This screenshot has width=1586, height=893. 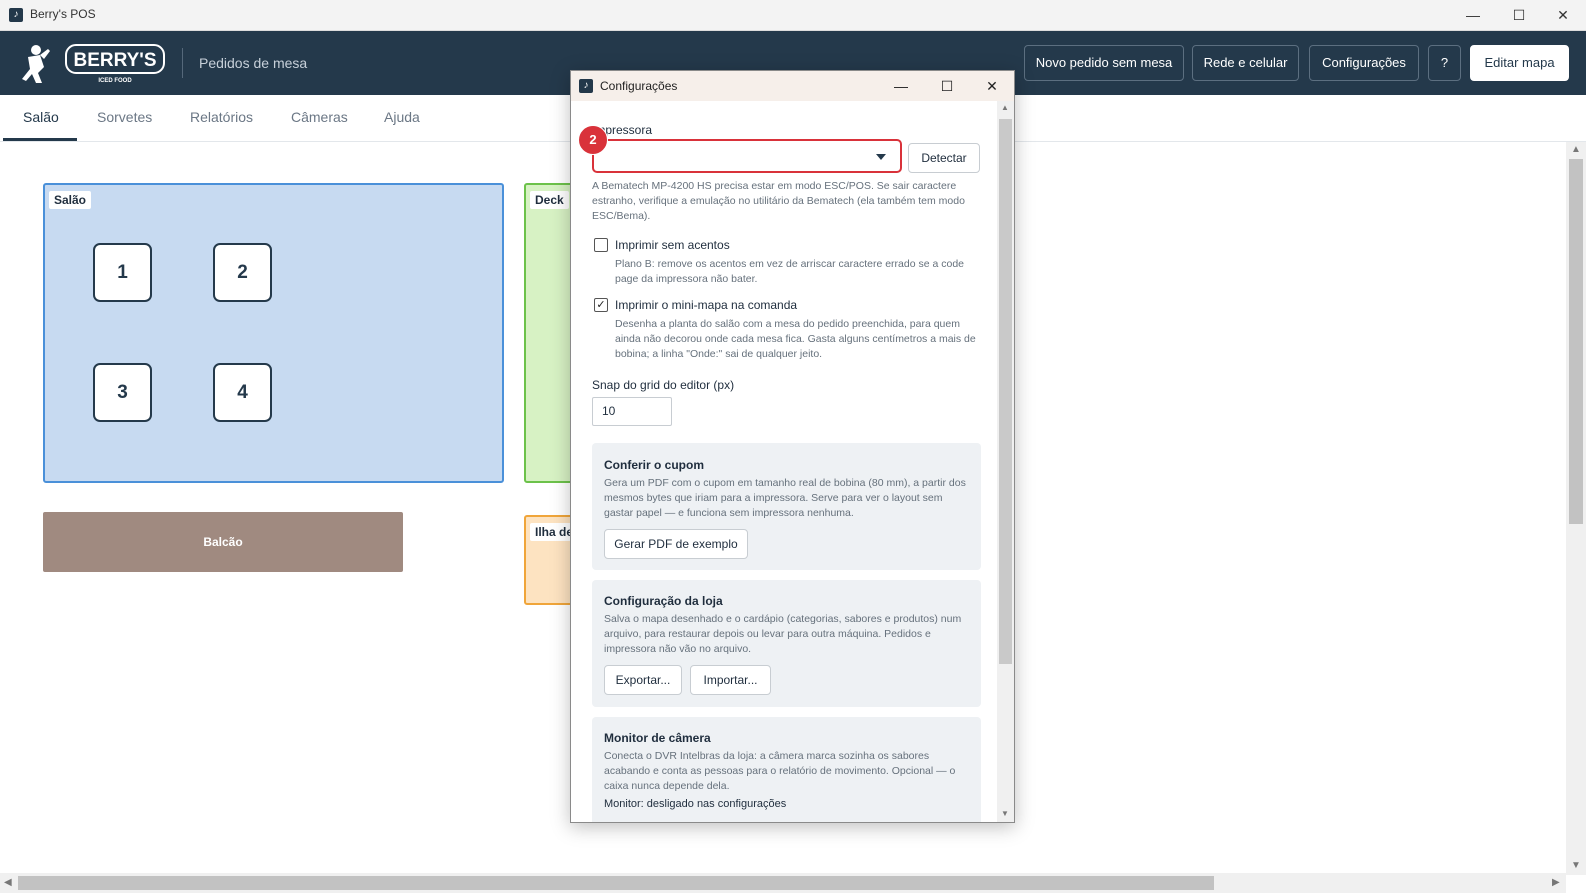 I want to click on header-subtitle: Pedidos de mesa, so click(x=253, y=63).